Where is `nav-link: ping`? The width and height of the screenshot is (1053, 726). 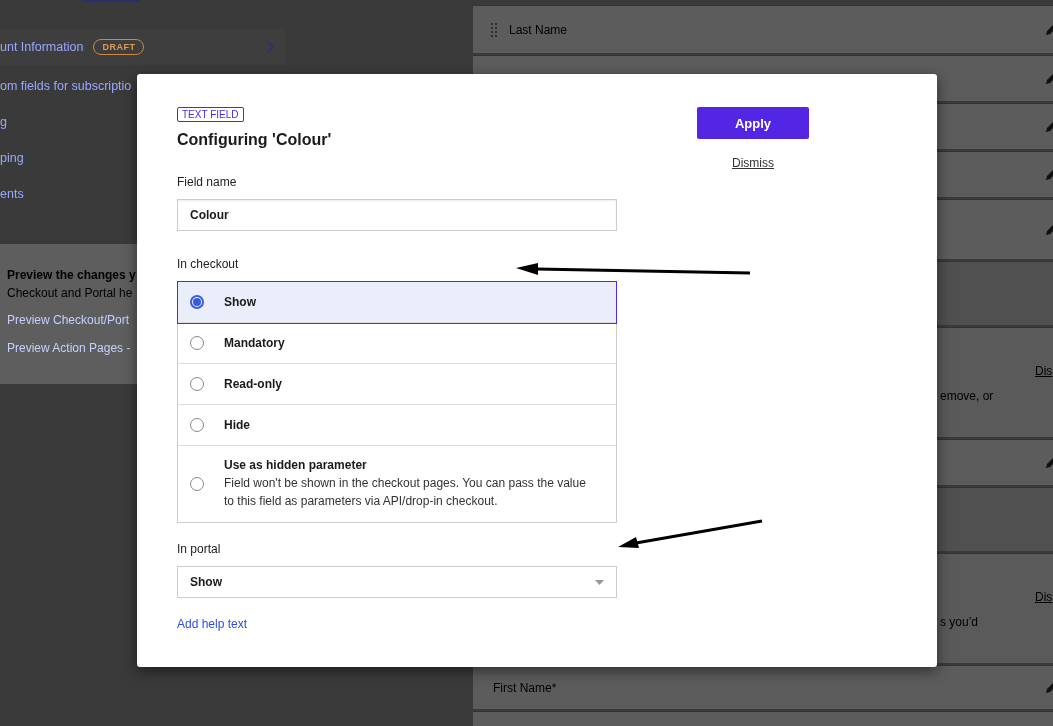
nav-link: ping is located at coordinates (12, 158).